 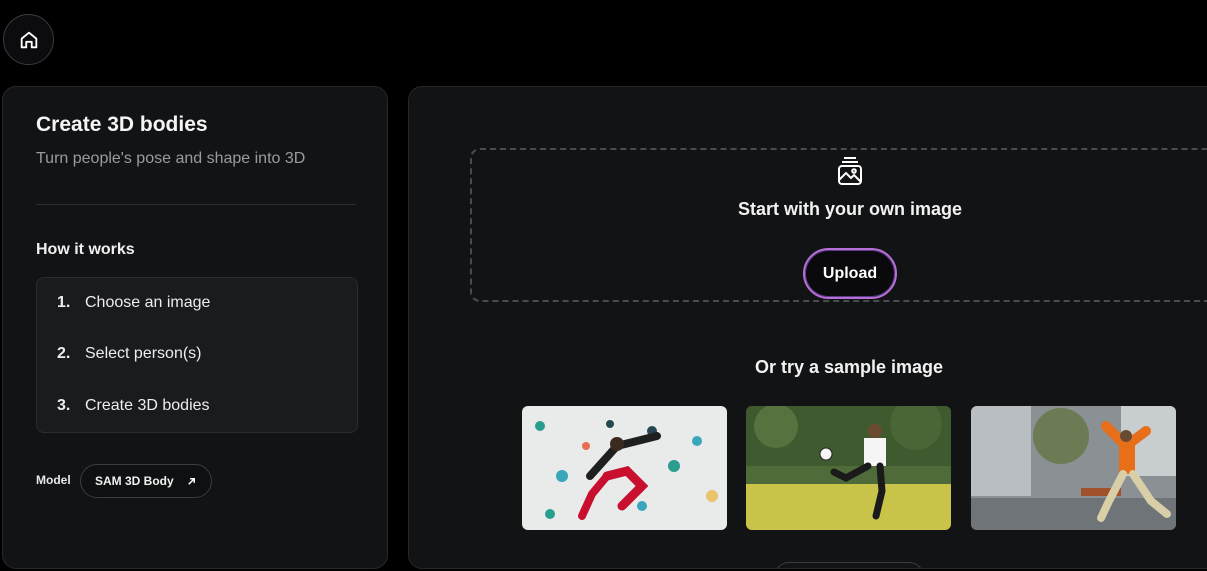 What do you see at coordinates (171, 158) in the screenshot?
I see `panel-subtitle: Turn people's pose and shape into 3D` at bounding box center [171, 158].